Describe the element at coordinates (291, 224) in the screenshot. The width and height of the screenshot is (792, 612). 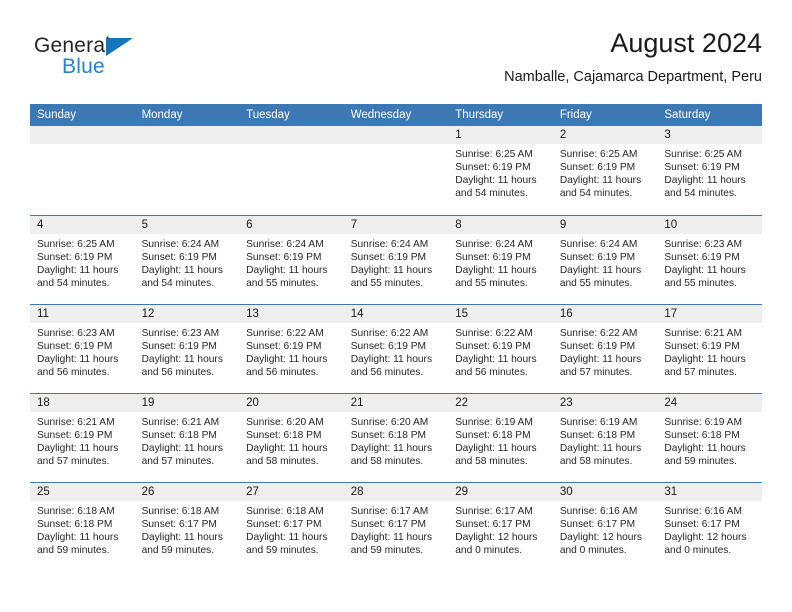
I see `day-number: 6` at that location.